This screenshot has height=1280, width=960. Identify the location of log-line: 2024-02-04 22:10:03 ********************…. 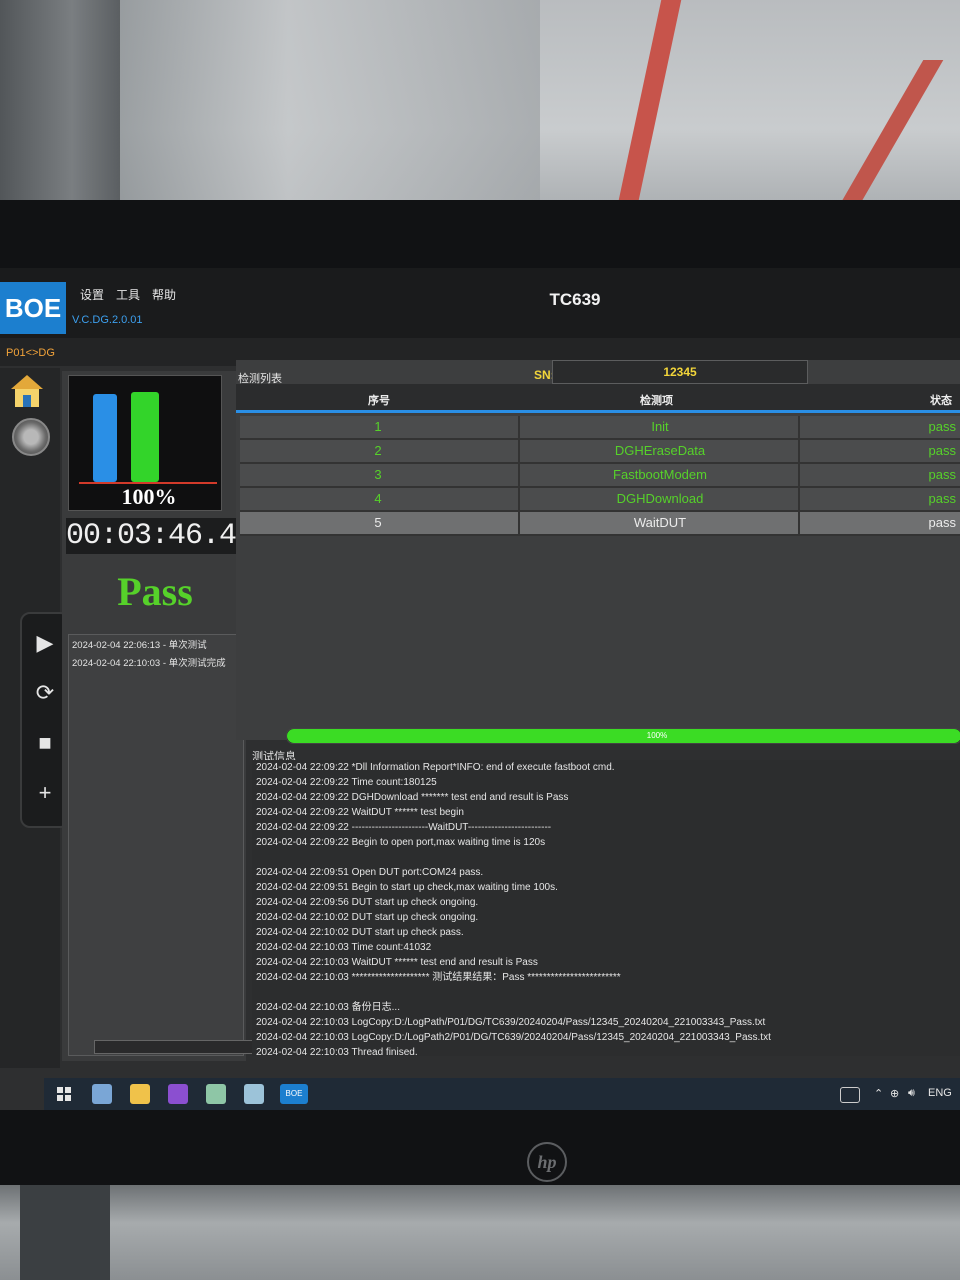
(438, 977).